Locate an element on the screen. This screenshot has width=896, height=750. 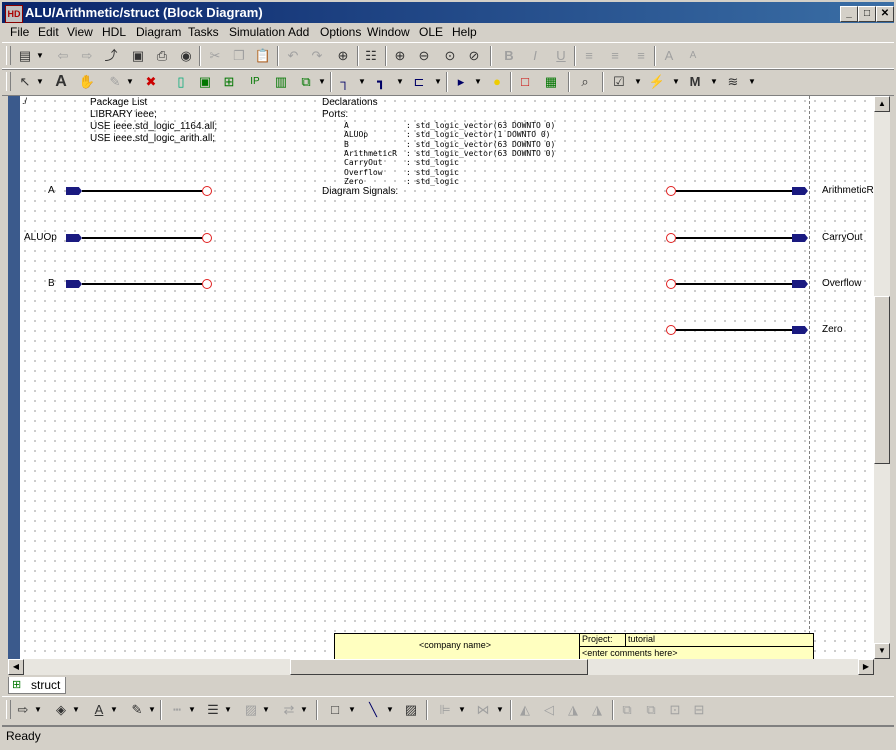
output-port-label: Zero is located at coordinates (832, 329).